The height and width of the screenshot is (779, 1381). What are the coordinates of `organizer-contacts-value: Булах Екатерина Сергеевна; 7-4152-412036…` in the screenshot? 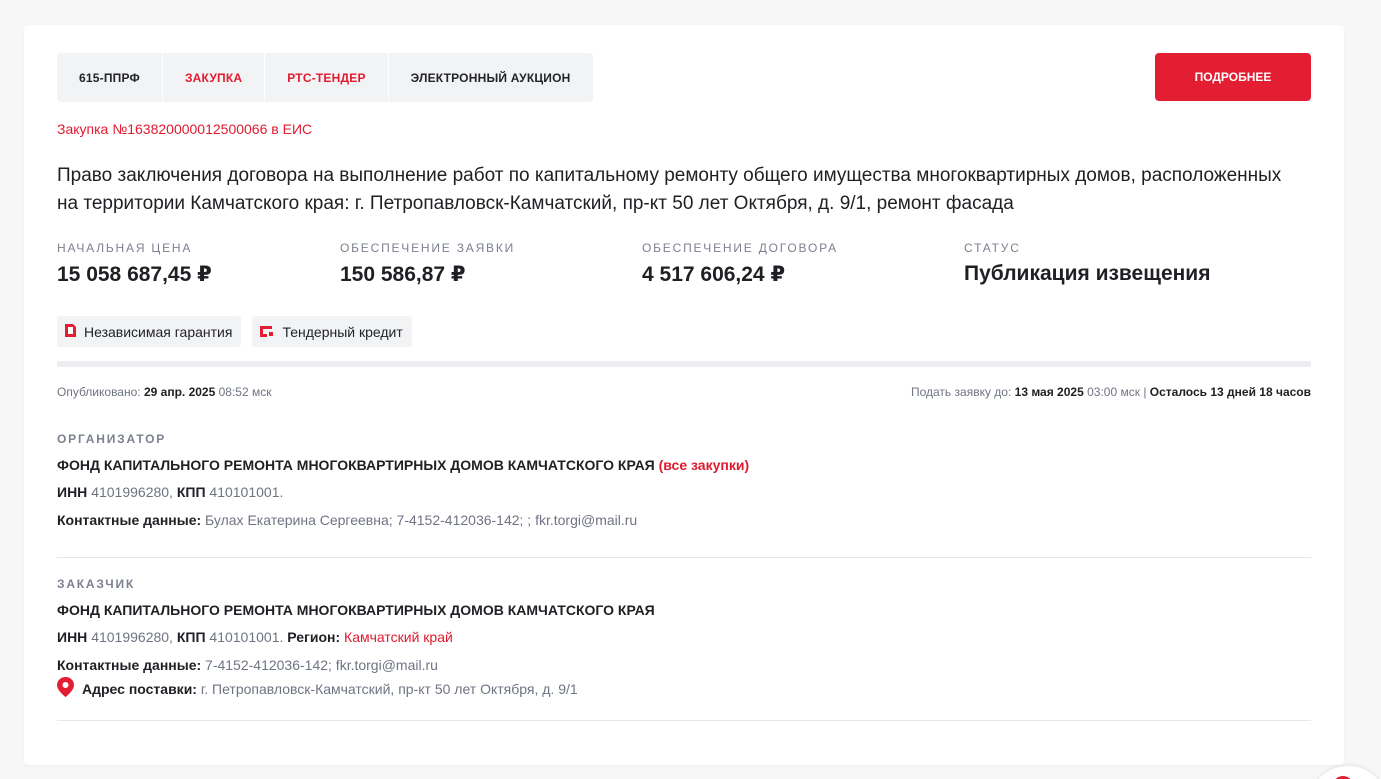 It's located at (421, 520).